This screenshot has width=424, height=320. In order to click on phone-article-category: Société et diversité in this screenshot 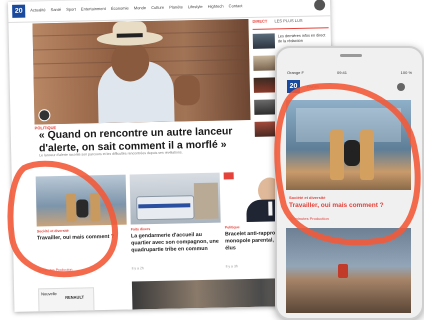, I will do `click(307, 197)`.